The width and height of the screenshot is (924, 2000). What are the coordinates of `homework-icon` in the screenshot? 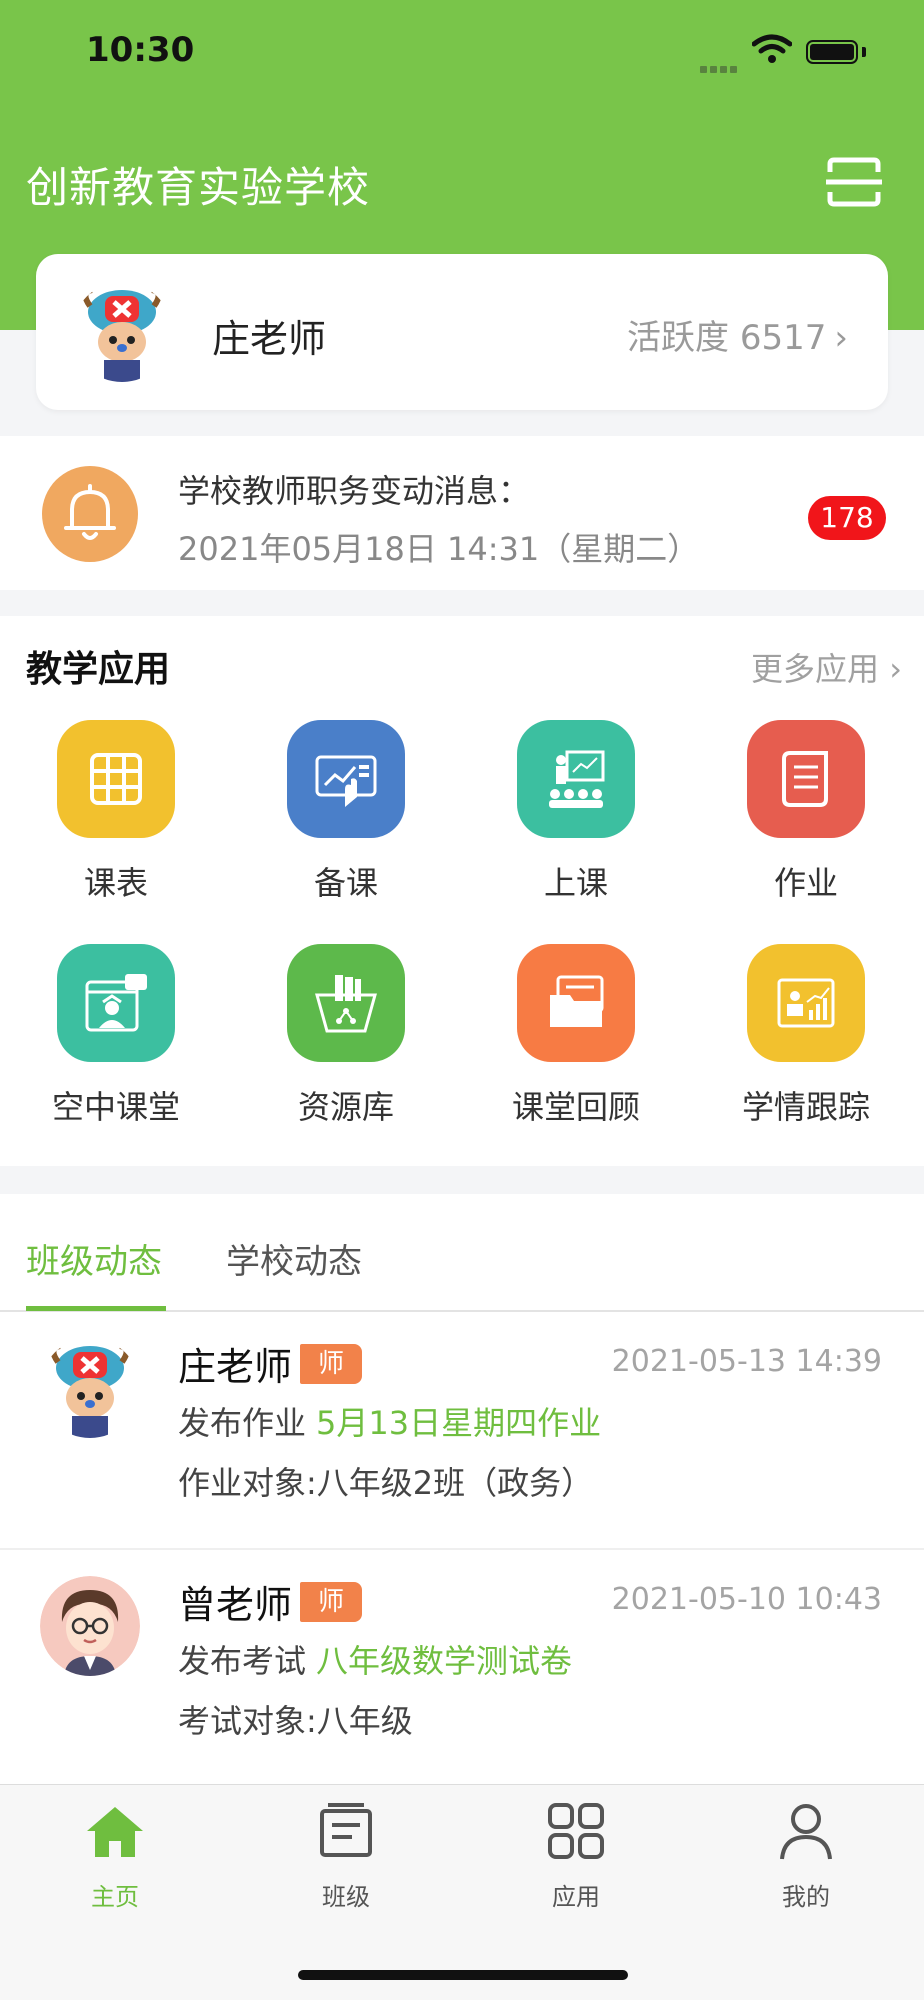 It's located at (806, 779).